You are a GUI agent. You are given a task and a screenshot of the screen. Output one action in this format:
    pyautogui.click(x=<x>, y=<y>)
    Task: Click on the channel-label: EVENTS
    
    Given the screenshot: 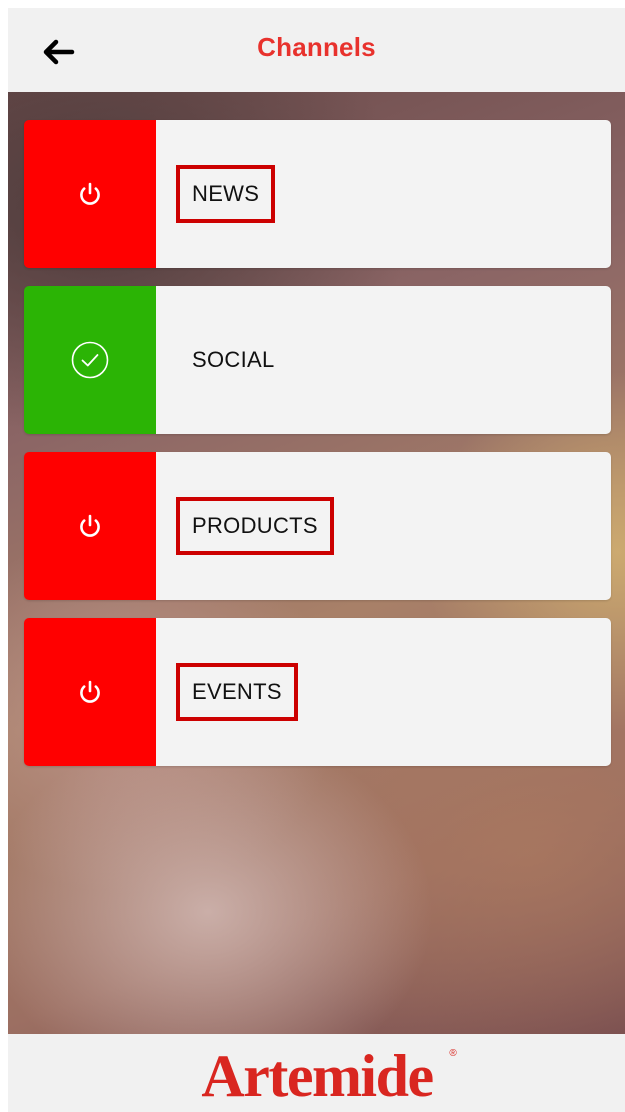 What is the action you would take?
    pyautogui.click(x=237, y=692)
    